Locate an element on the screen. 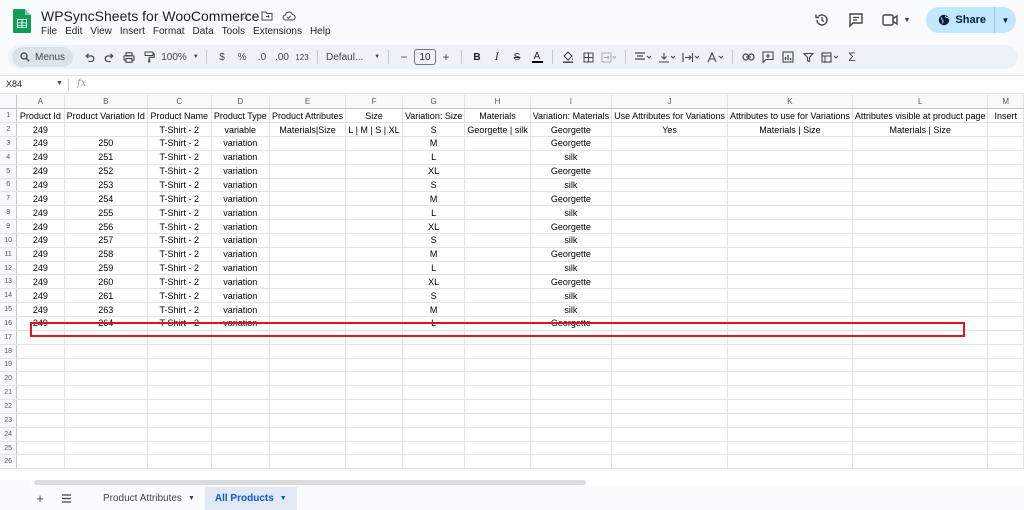 This screenshot has width=1024, height=510. cell-g13: XL is located at coordinates (434, 282).